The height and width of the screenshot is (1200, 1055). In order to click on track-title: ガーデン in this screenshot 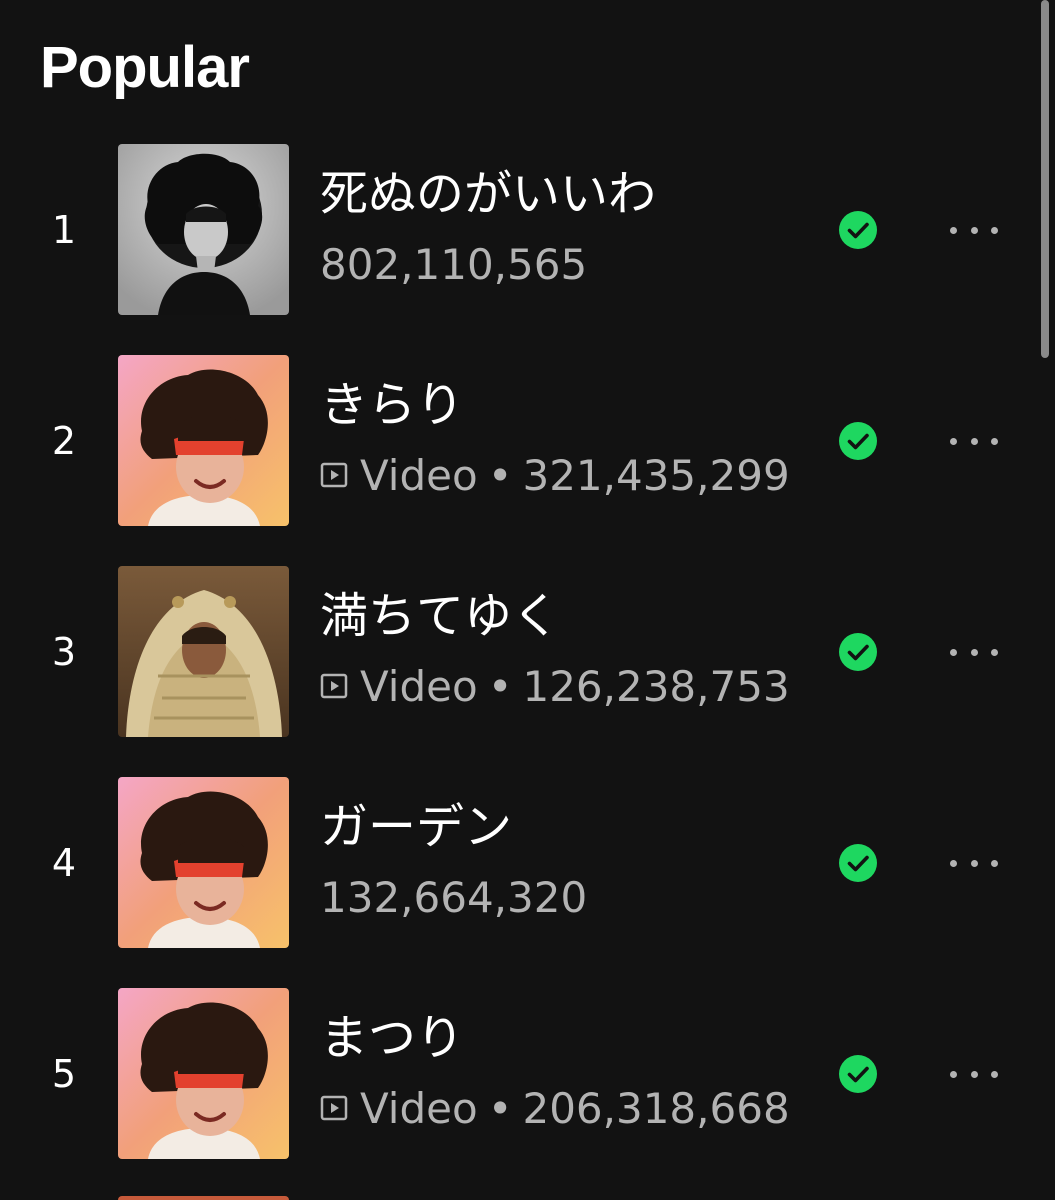, I will do `click(416, 827)`.